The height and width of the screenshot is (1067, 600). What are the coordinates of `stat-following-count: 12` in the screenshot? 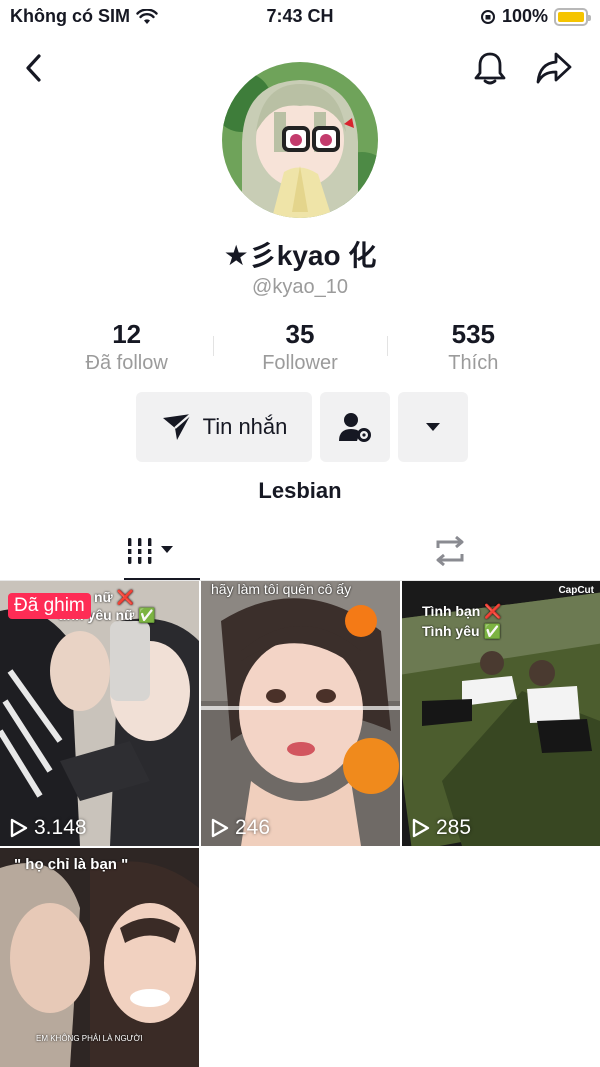 It's located at (127, 334).